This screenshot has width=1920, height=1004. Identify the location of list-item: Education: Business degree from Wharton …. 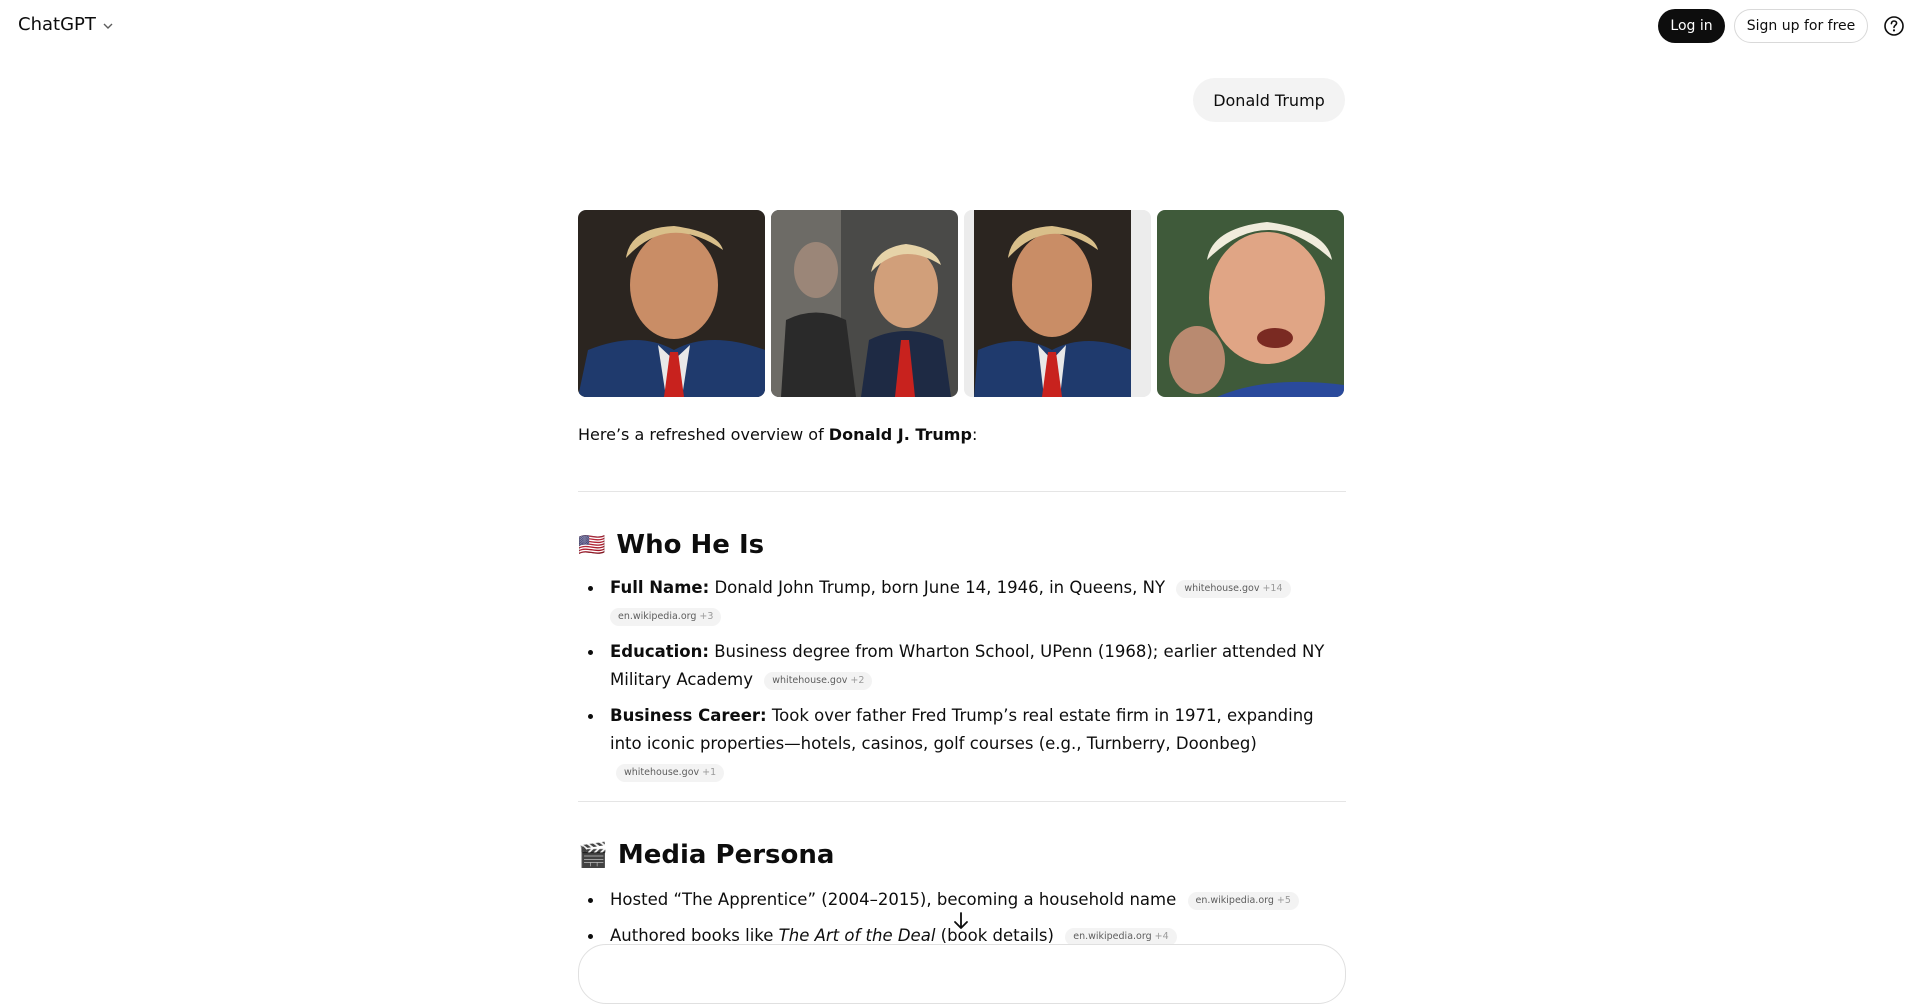
(963, 666).